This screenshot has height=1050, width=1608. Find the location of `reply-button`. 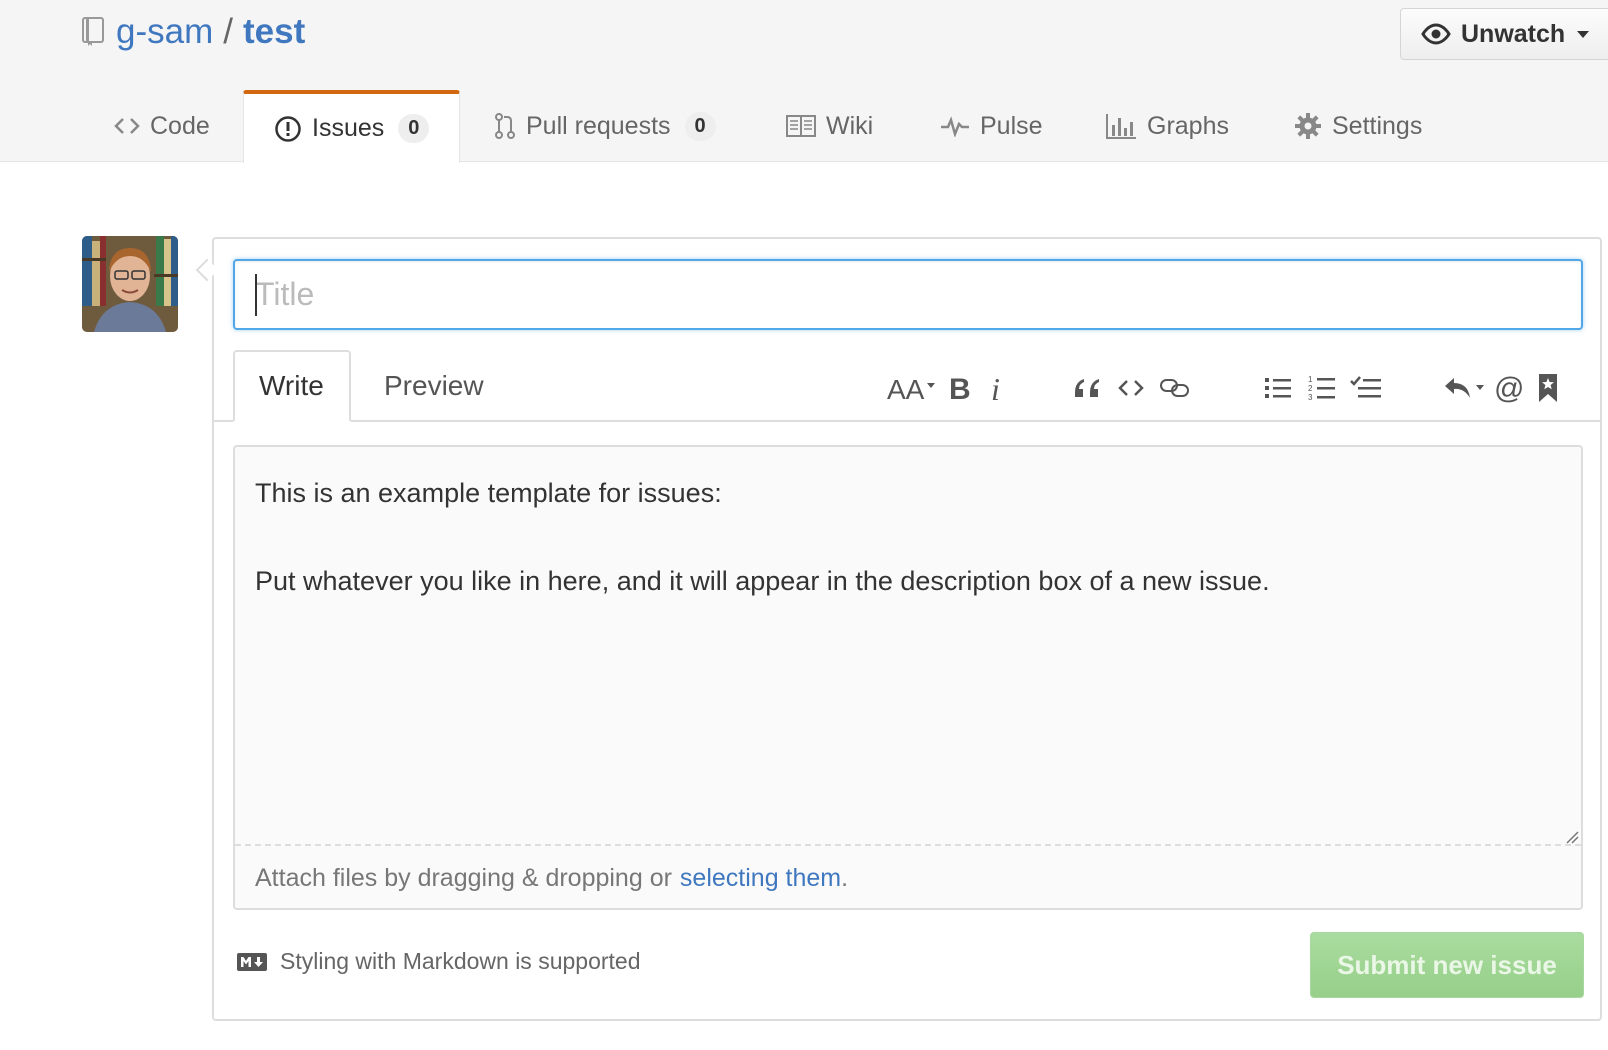

reply-button is located at coordinates (1464, 388).